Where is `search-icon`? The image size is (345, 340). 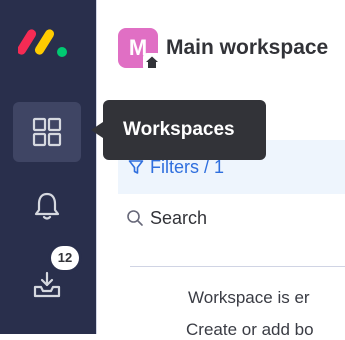 search-icon is located at coordinates (135, 218).